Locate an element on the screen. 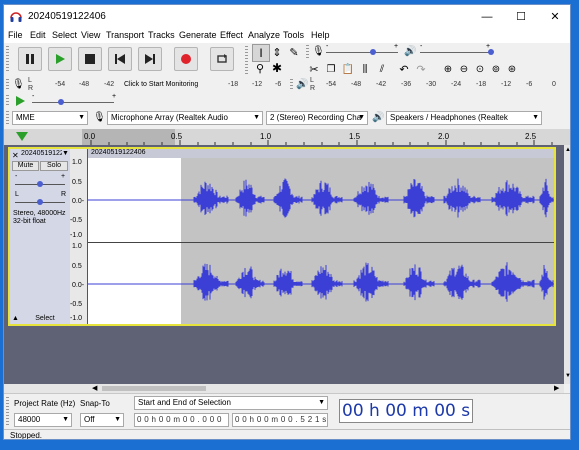  minimize-button: — is located at coordinates (487, 17).